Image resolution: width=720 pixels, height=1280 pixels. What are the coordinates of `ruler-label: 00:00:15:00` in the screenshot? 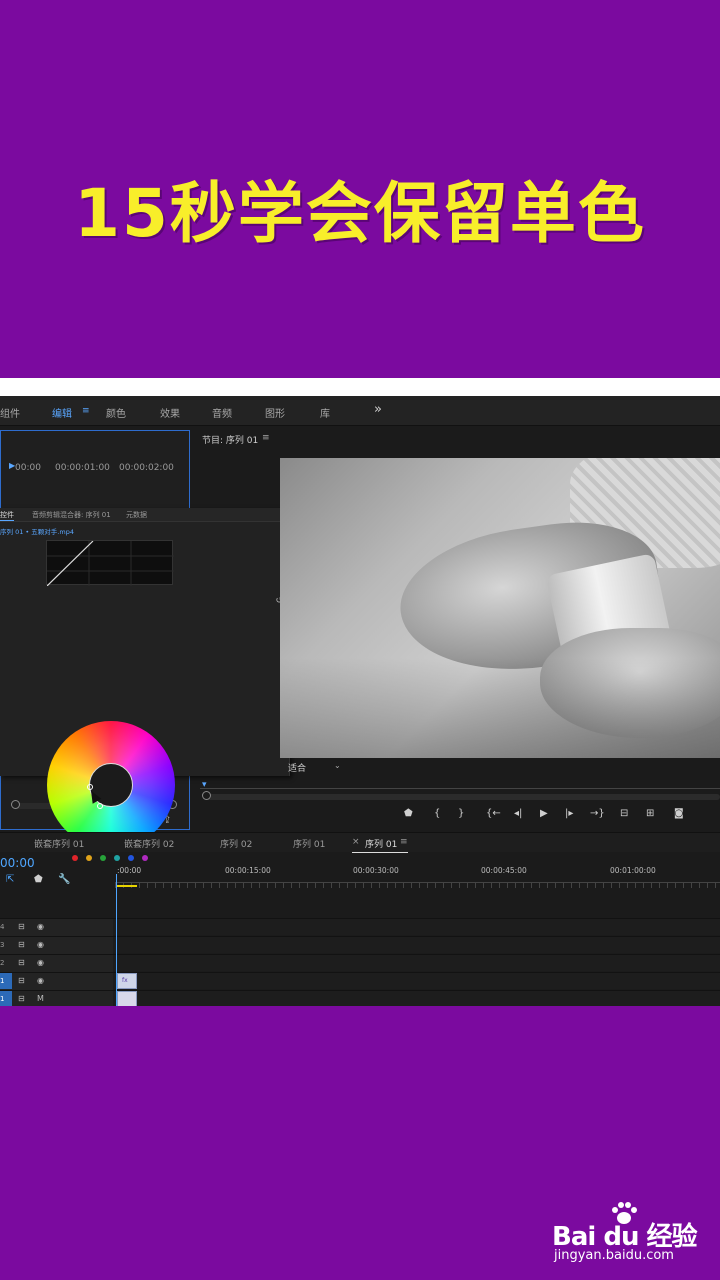 It's located at (248, 870).